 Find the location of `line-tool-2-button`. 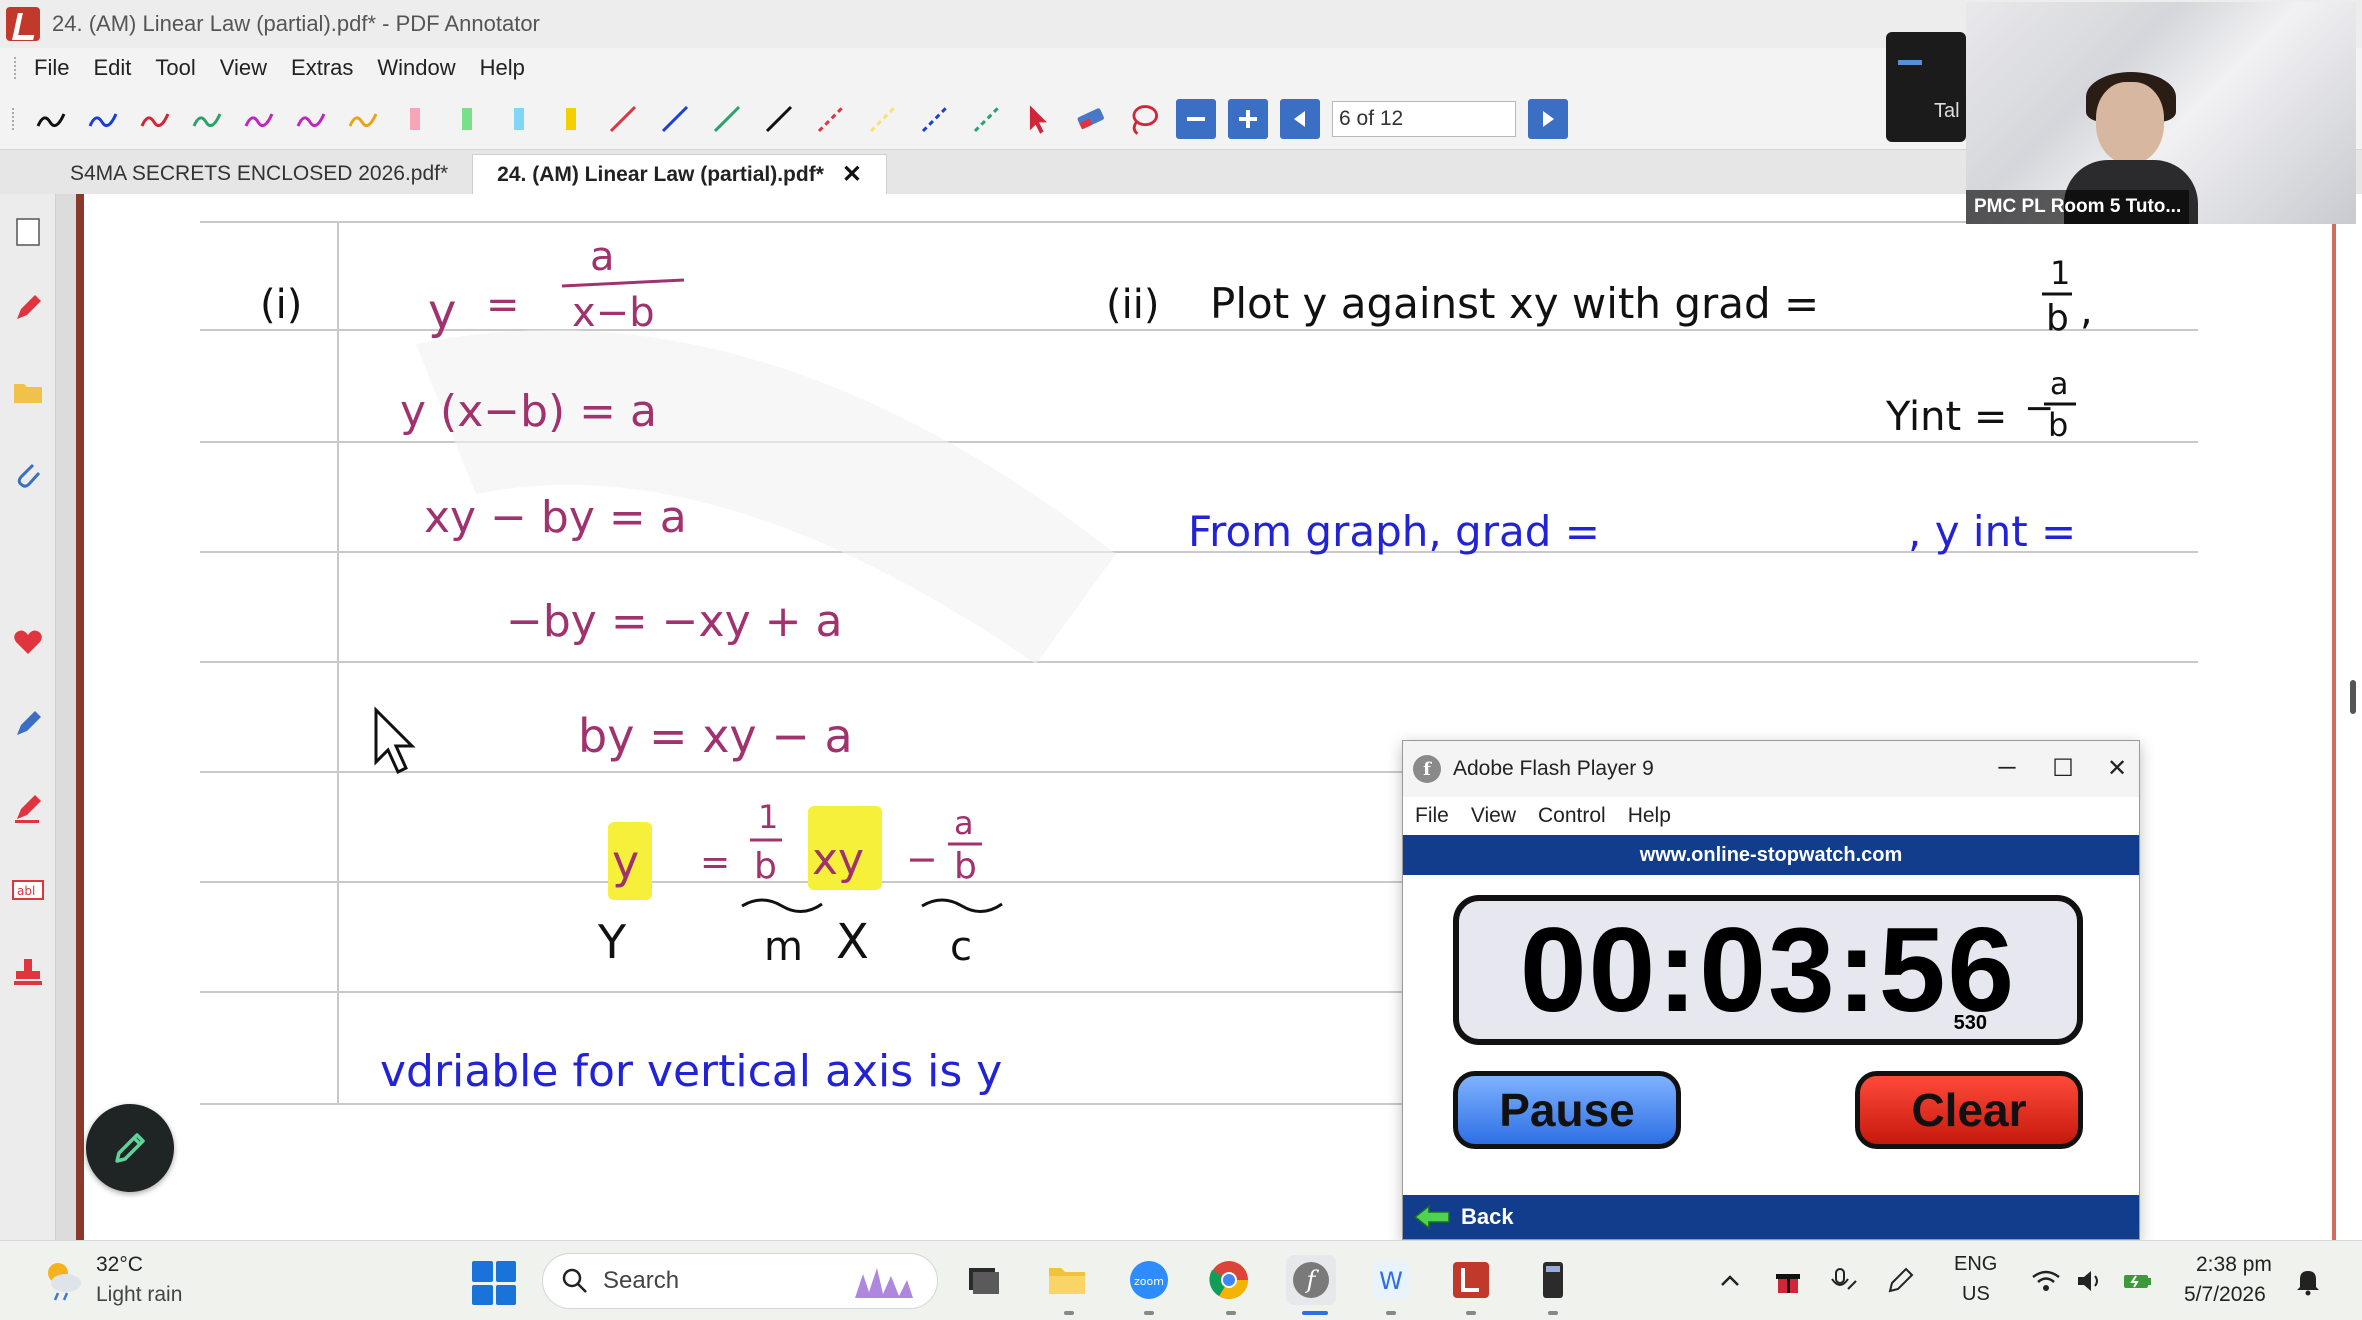

line-tool-2-button is located at coordinates (675, 119).